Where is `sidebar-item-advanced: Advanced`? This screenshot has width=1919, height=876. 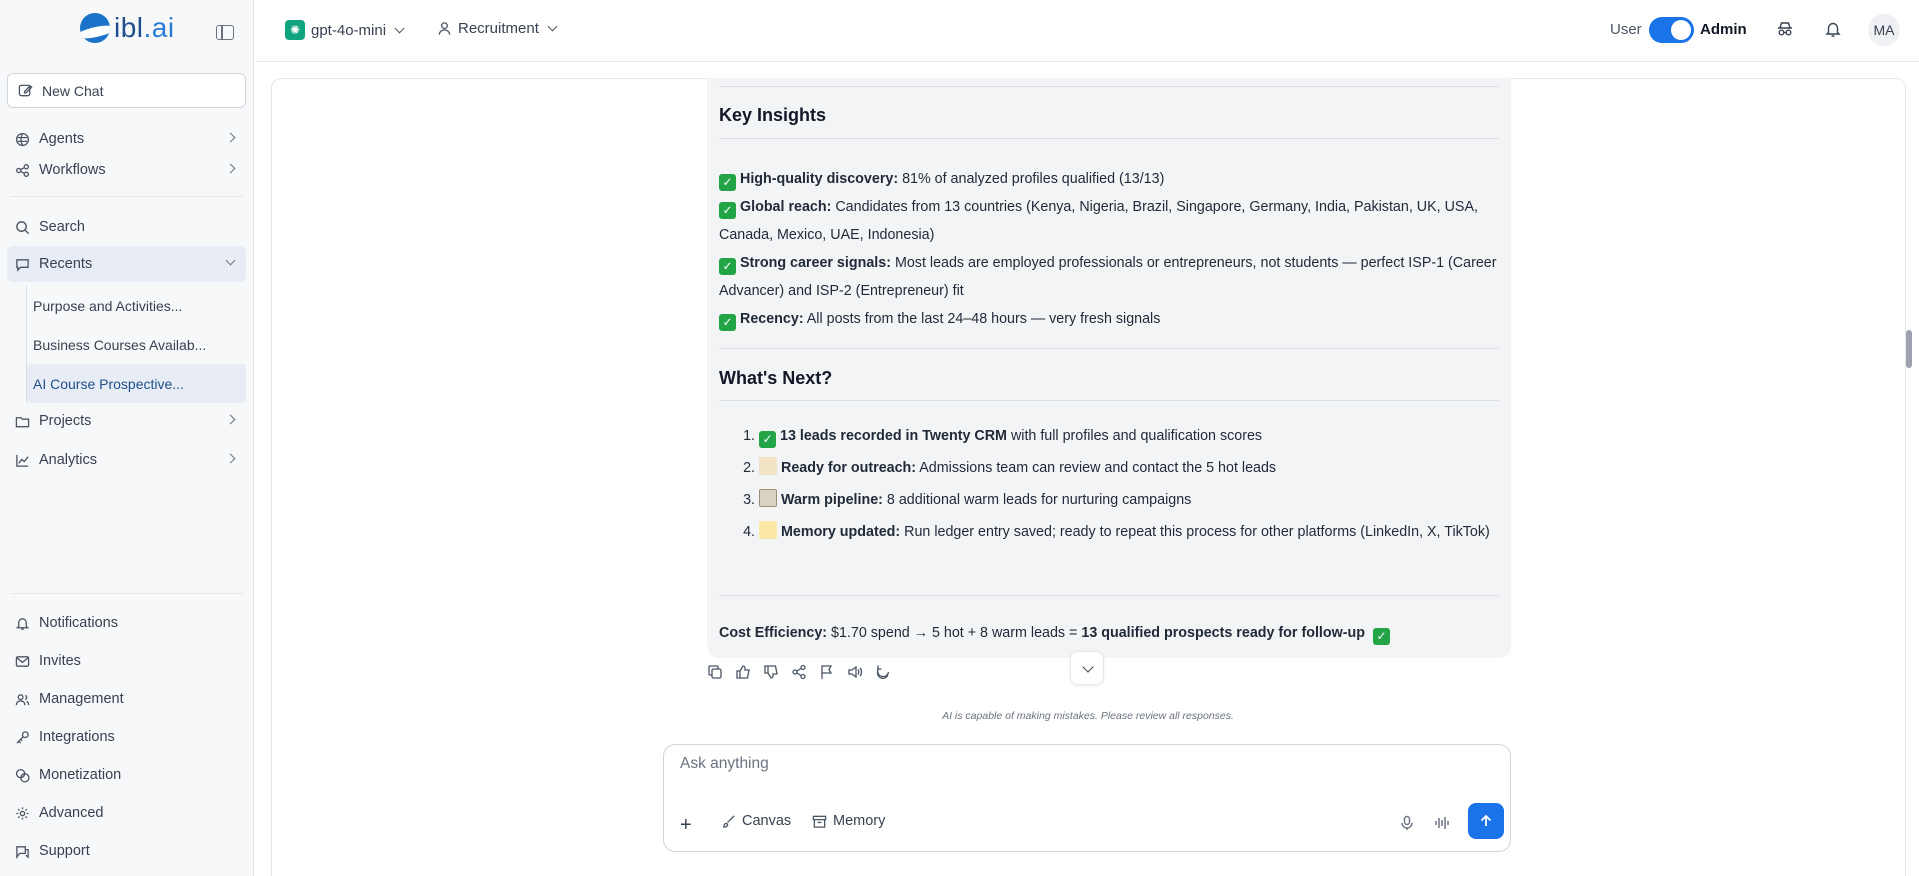 sidebar-item-advanced: Advanced is located at coordinates (126, 813).